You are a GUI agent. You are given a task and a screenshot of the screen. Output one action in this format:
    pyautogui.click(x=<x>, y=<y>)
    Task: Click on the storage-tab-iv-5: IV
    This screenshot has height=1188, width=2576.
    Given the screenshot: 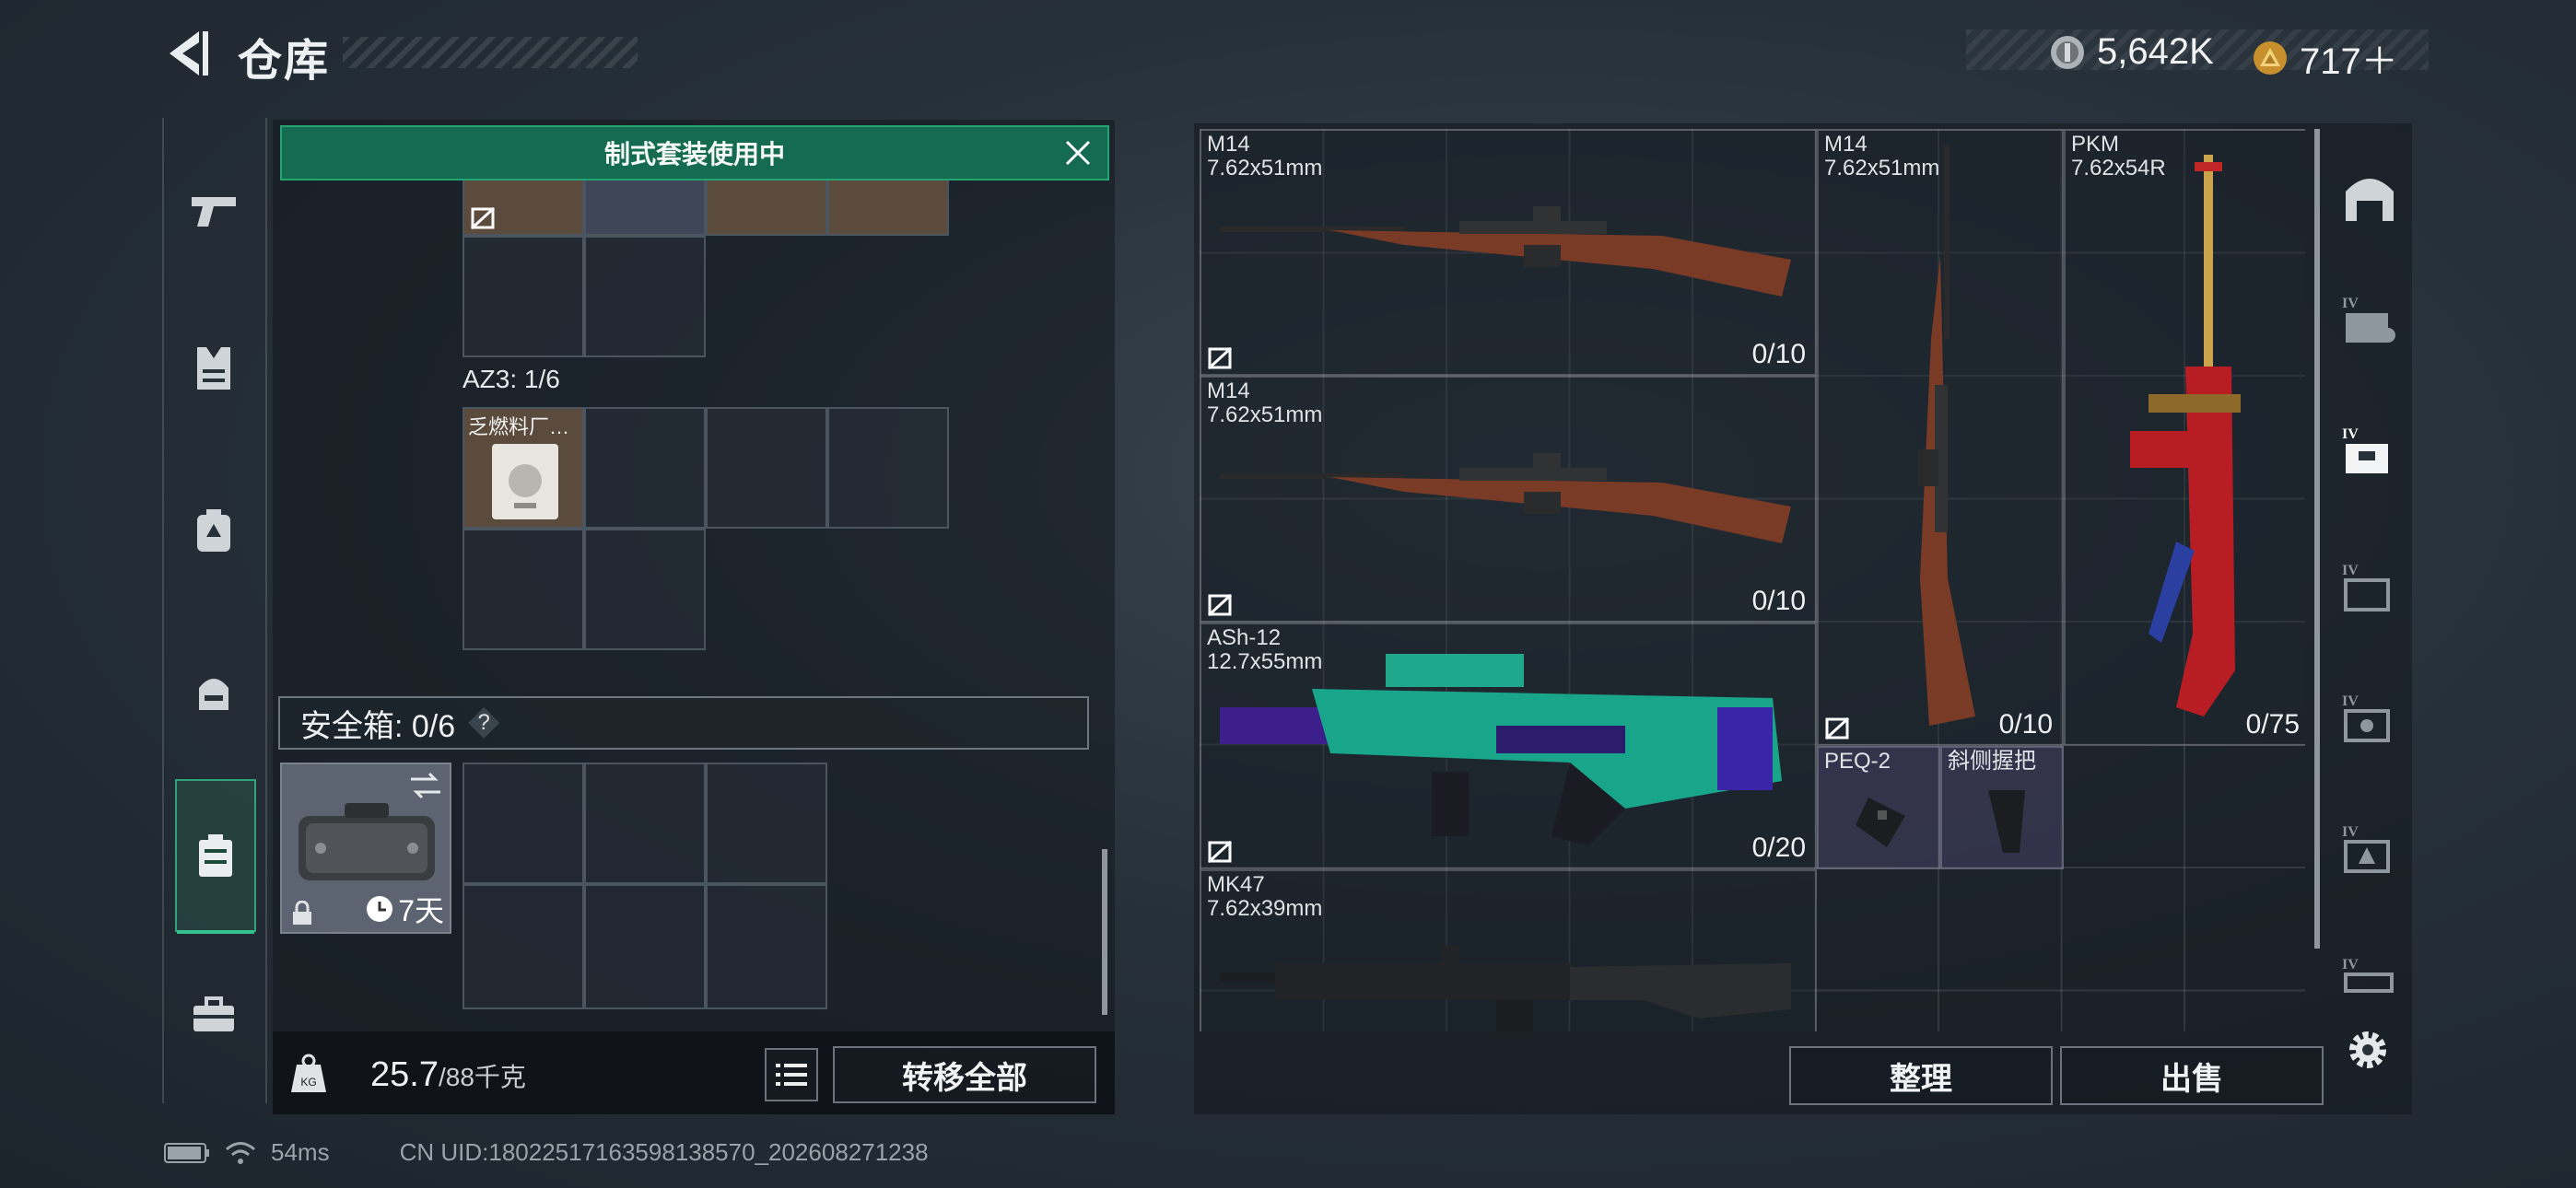 What is the action you would take?
    pyautogui.click(x=2369, y=849)
    